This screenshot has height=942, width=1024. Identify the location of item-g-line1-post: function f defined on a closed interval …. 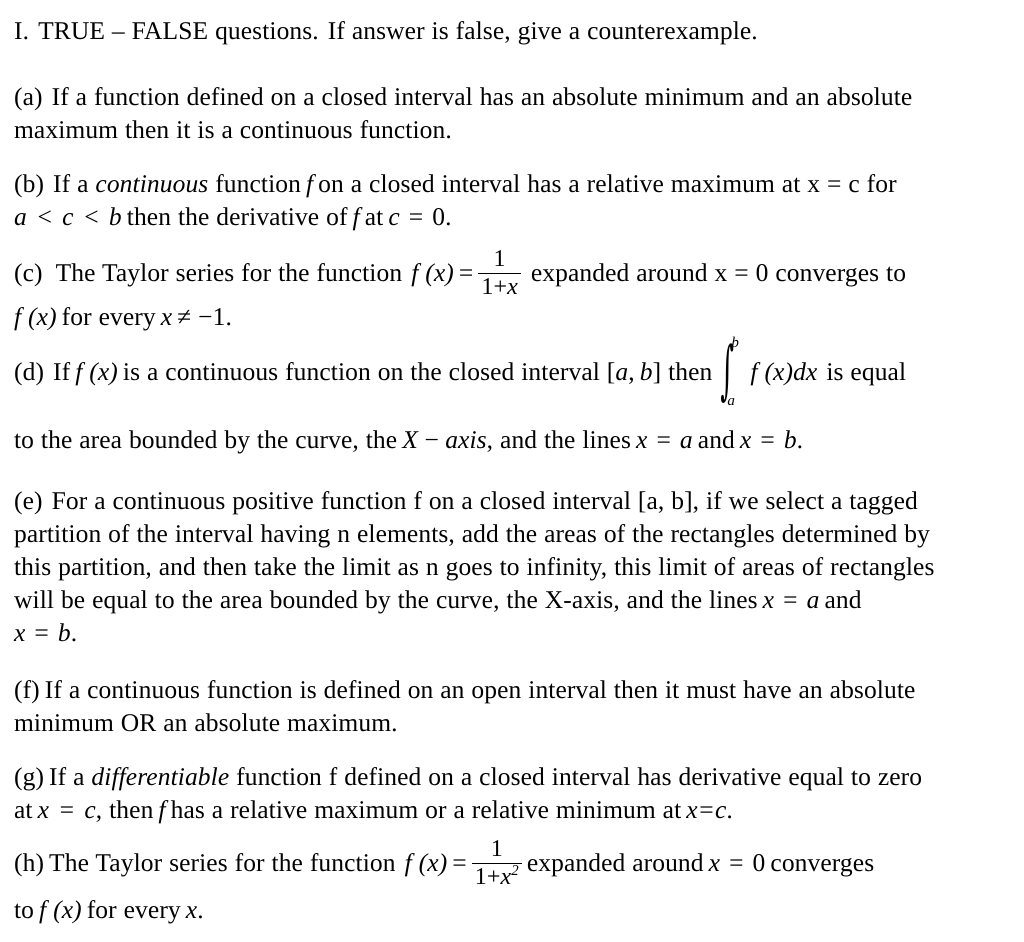
(579, 776).